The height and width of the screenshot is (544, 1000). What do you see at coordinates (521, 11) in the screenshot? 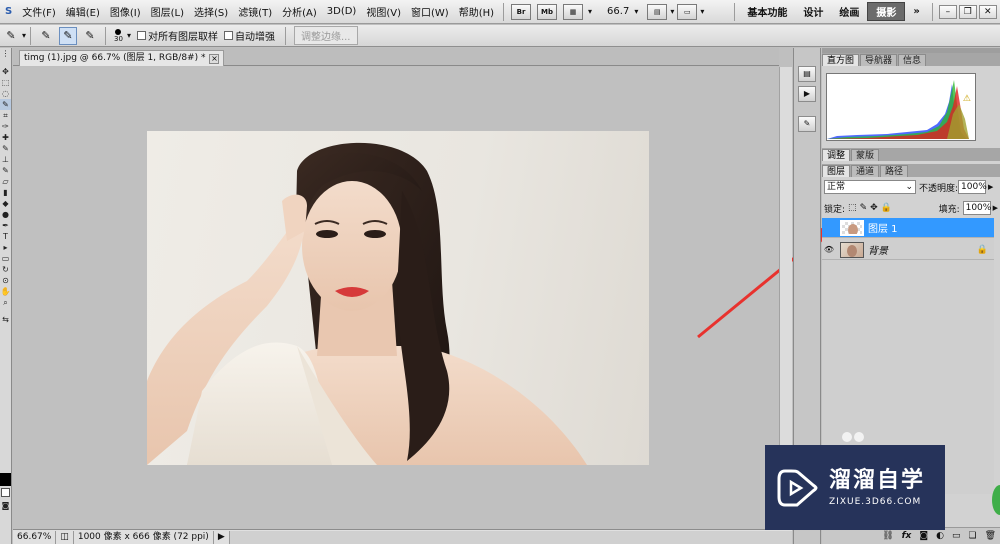
I see `bridge-icon: Br` at bounding box center [521, 11].